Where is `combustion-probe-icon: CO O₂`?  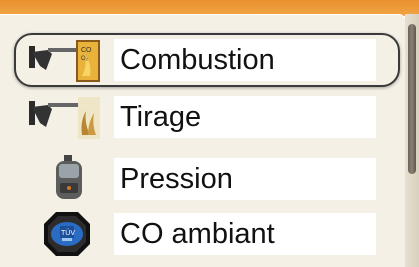 combustion-probe-icon: CO O₂ is located at coordinates (66, 60).